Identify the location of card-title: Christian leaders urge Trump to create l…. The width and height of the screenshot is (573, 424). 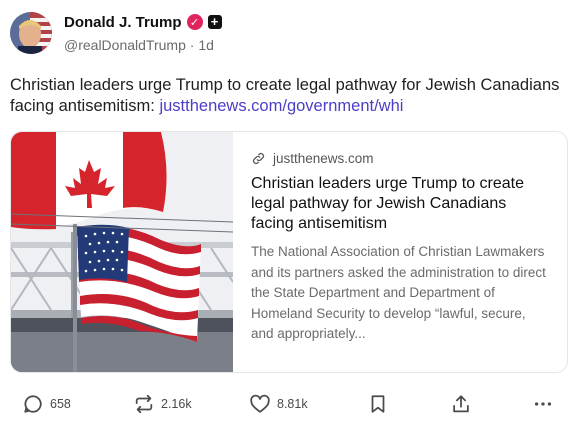
(388, 203).